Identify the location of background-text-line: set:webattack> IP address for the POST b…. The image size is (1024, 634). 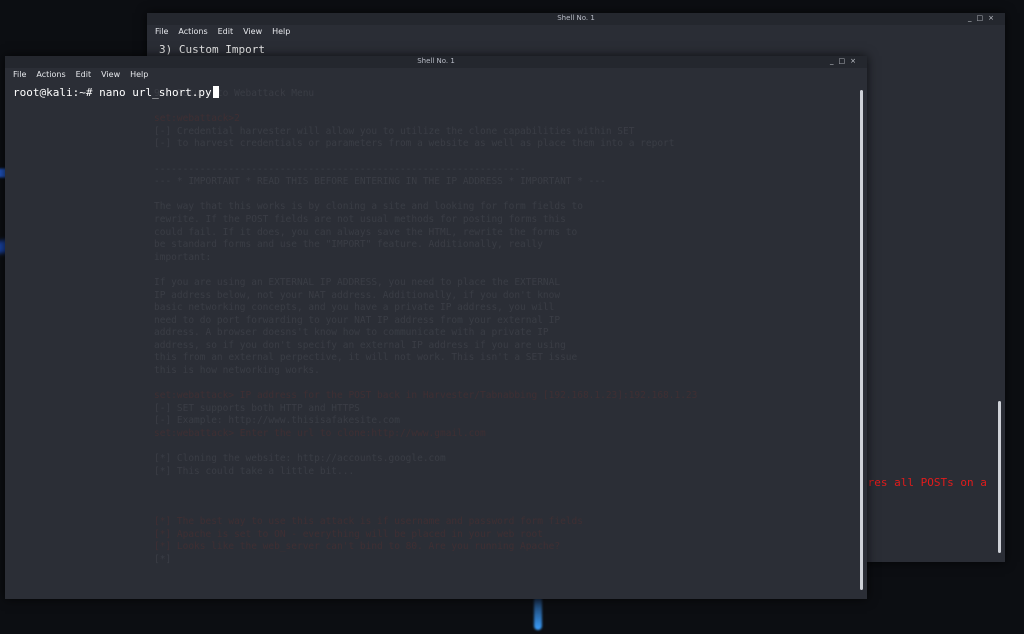
(426, 396).